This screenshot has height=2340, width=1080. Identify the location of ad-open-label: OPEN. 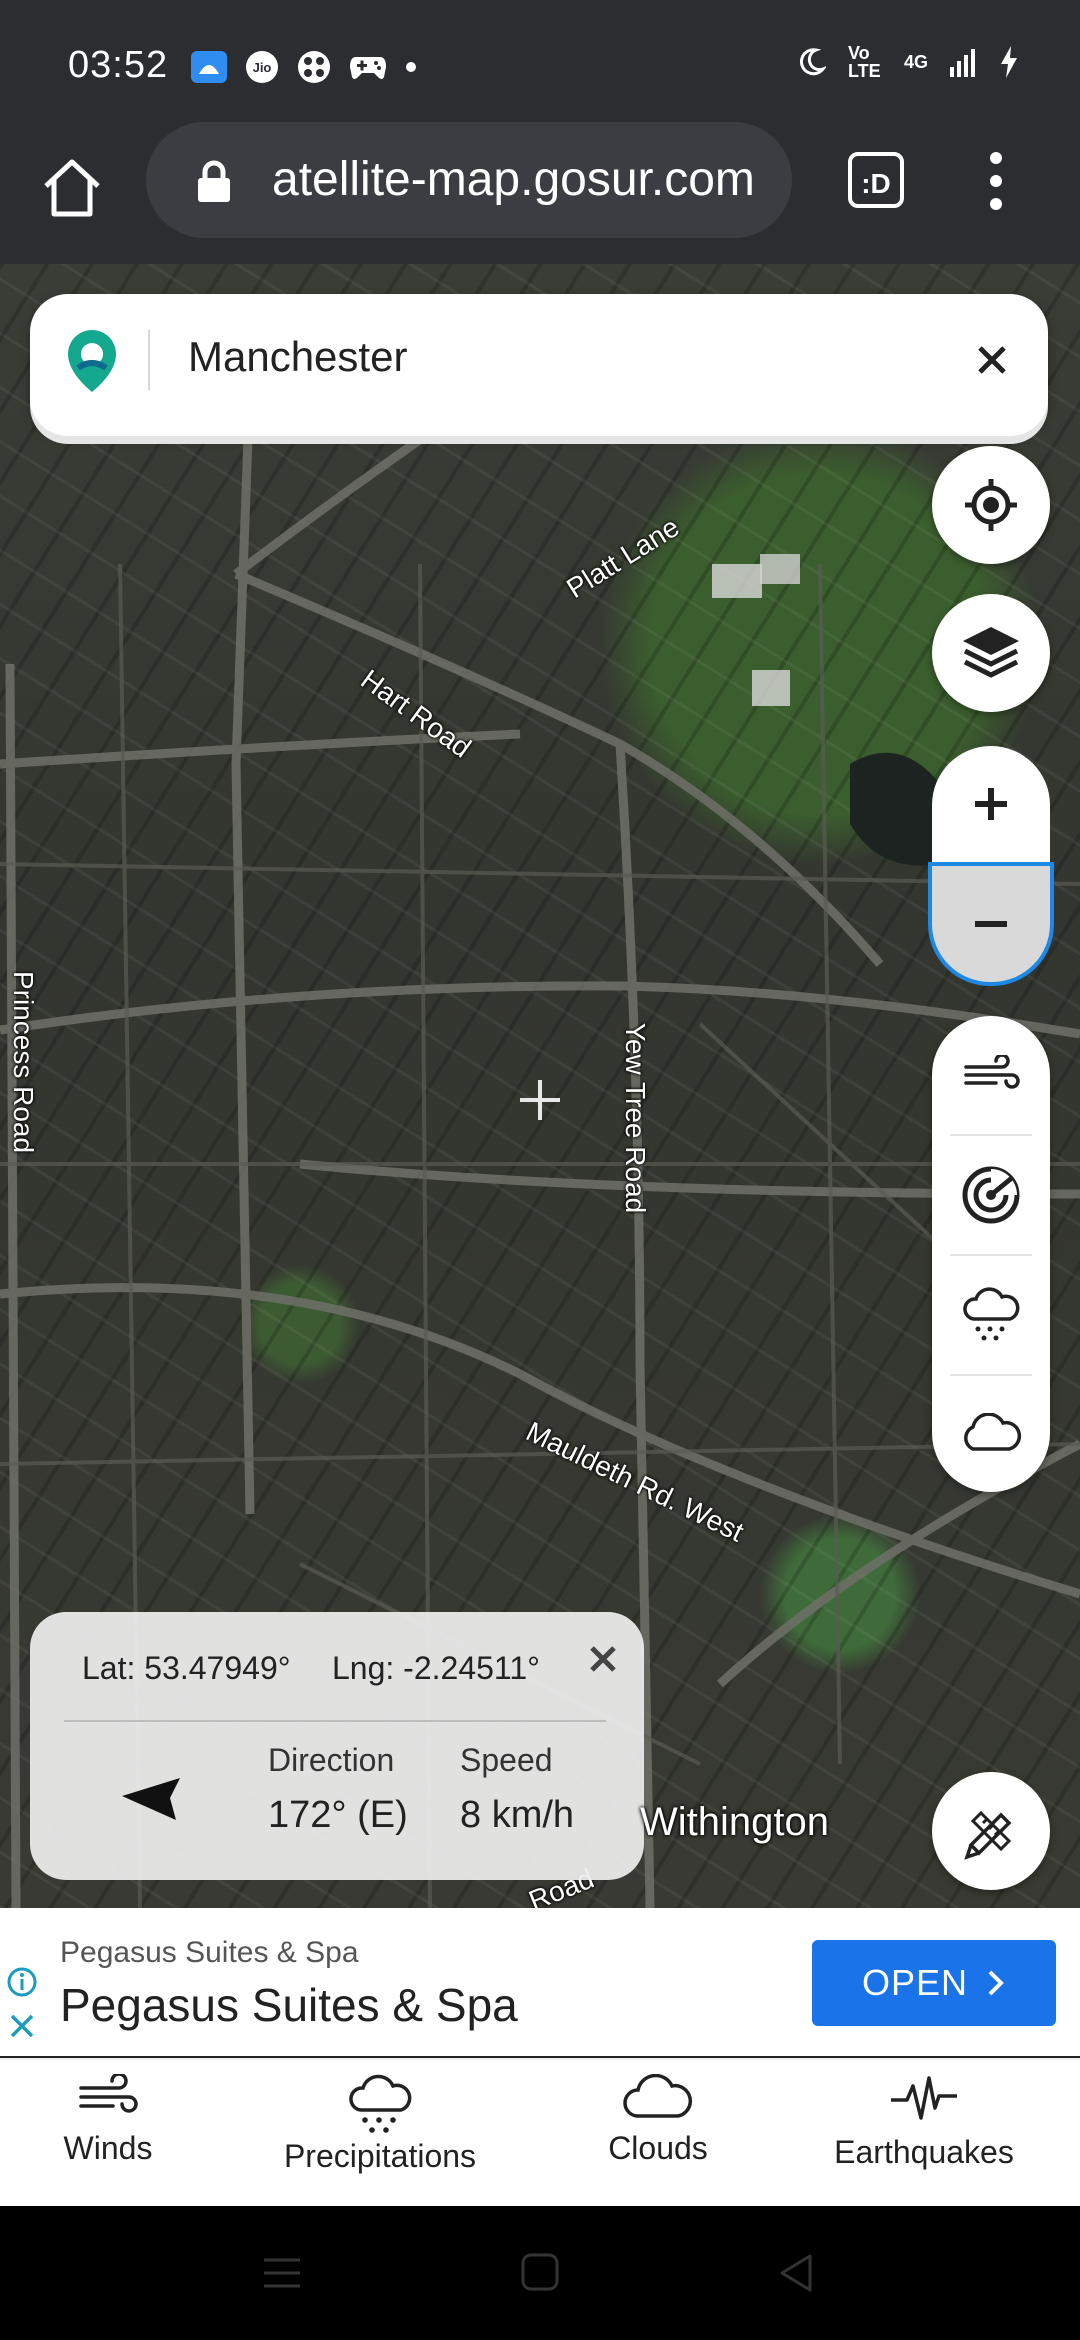
(915, 1982).